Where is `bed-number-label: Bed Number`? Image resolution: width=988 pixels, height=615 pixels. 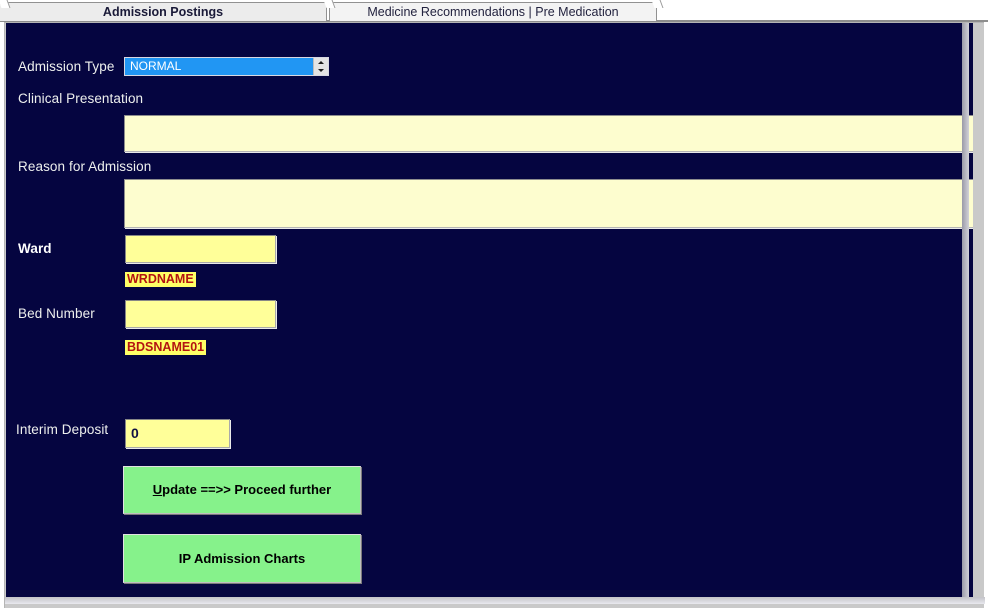
bed-number-label: Bed Number is located at coordinates (56, 313).